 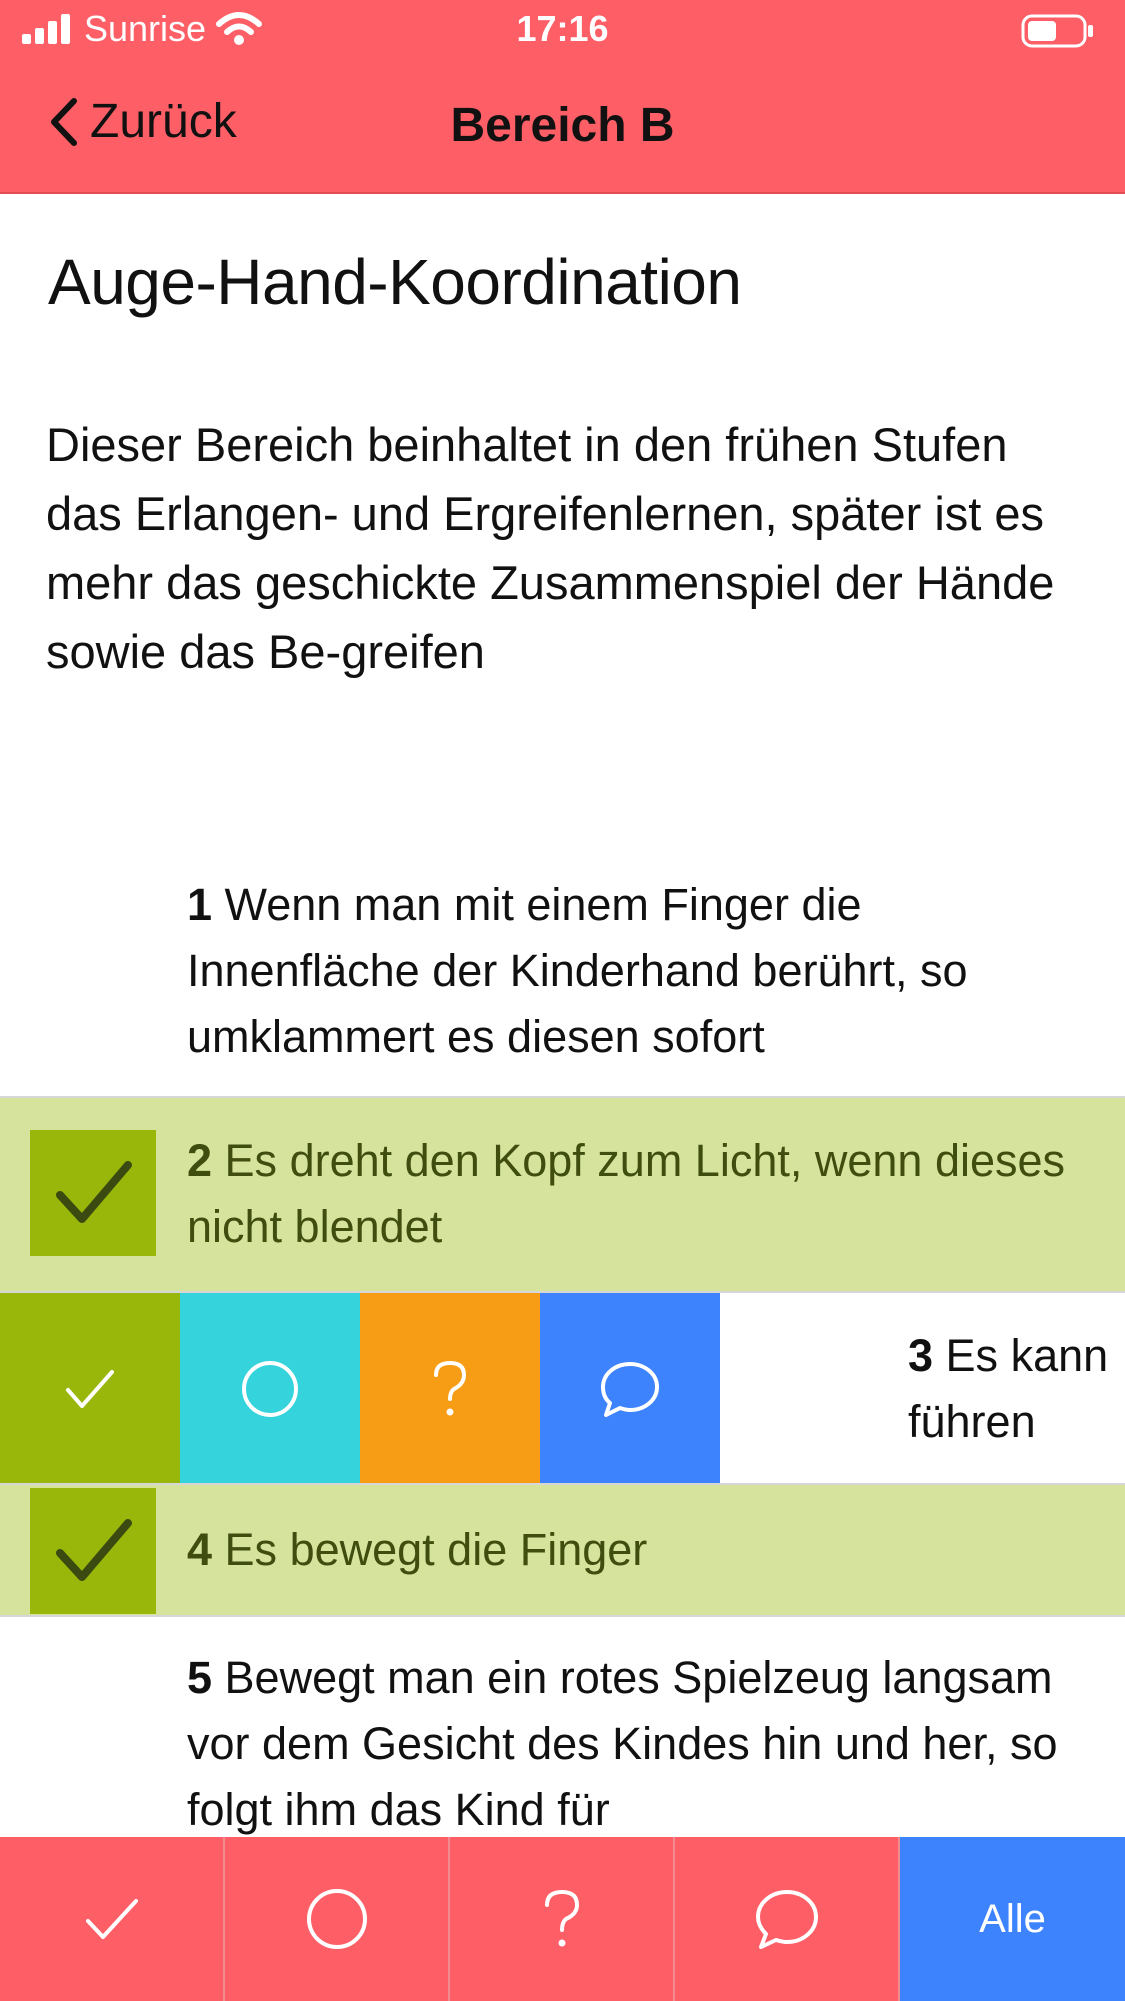 I want to click on mark-done-action, so click(x=90, y=1389).